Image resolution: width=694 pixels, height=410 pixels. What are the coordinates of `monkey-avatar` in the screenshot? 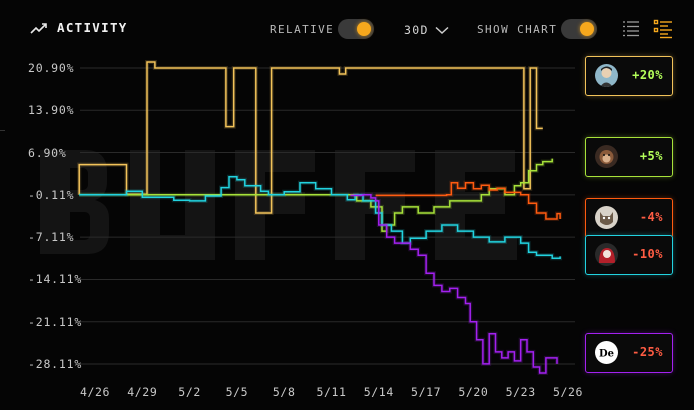 It's located at (606, 156).